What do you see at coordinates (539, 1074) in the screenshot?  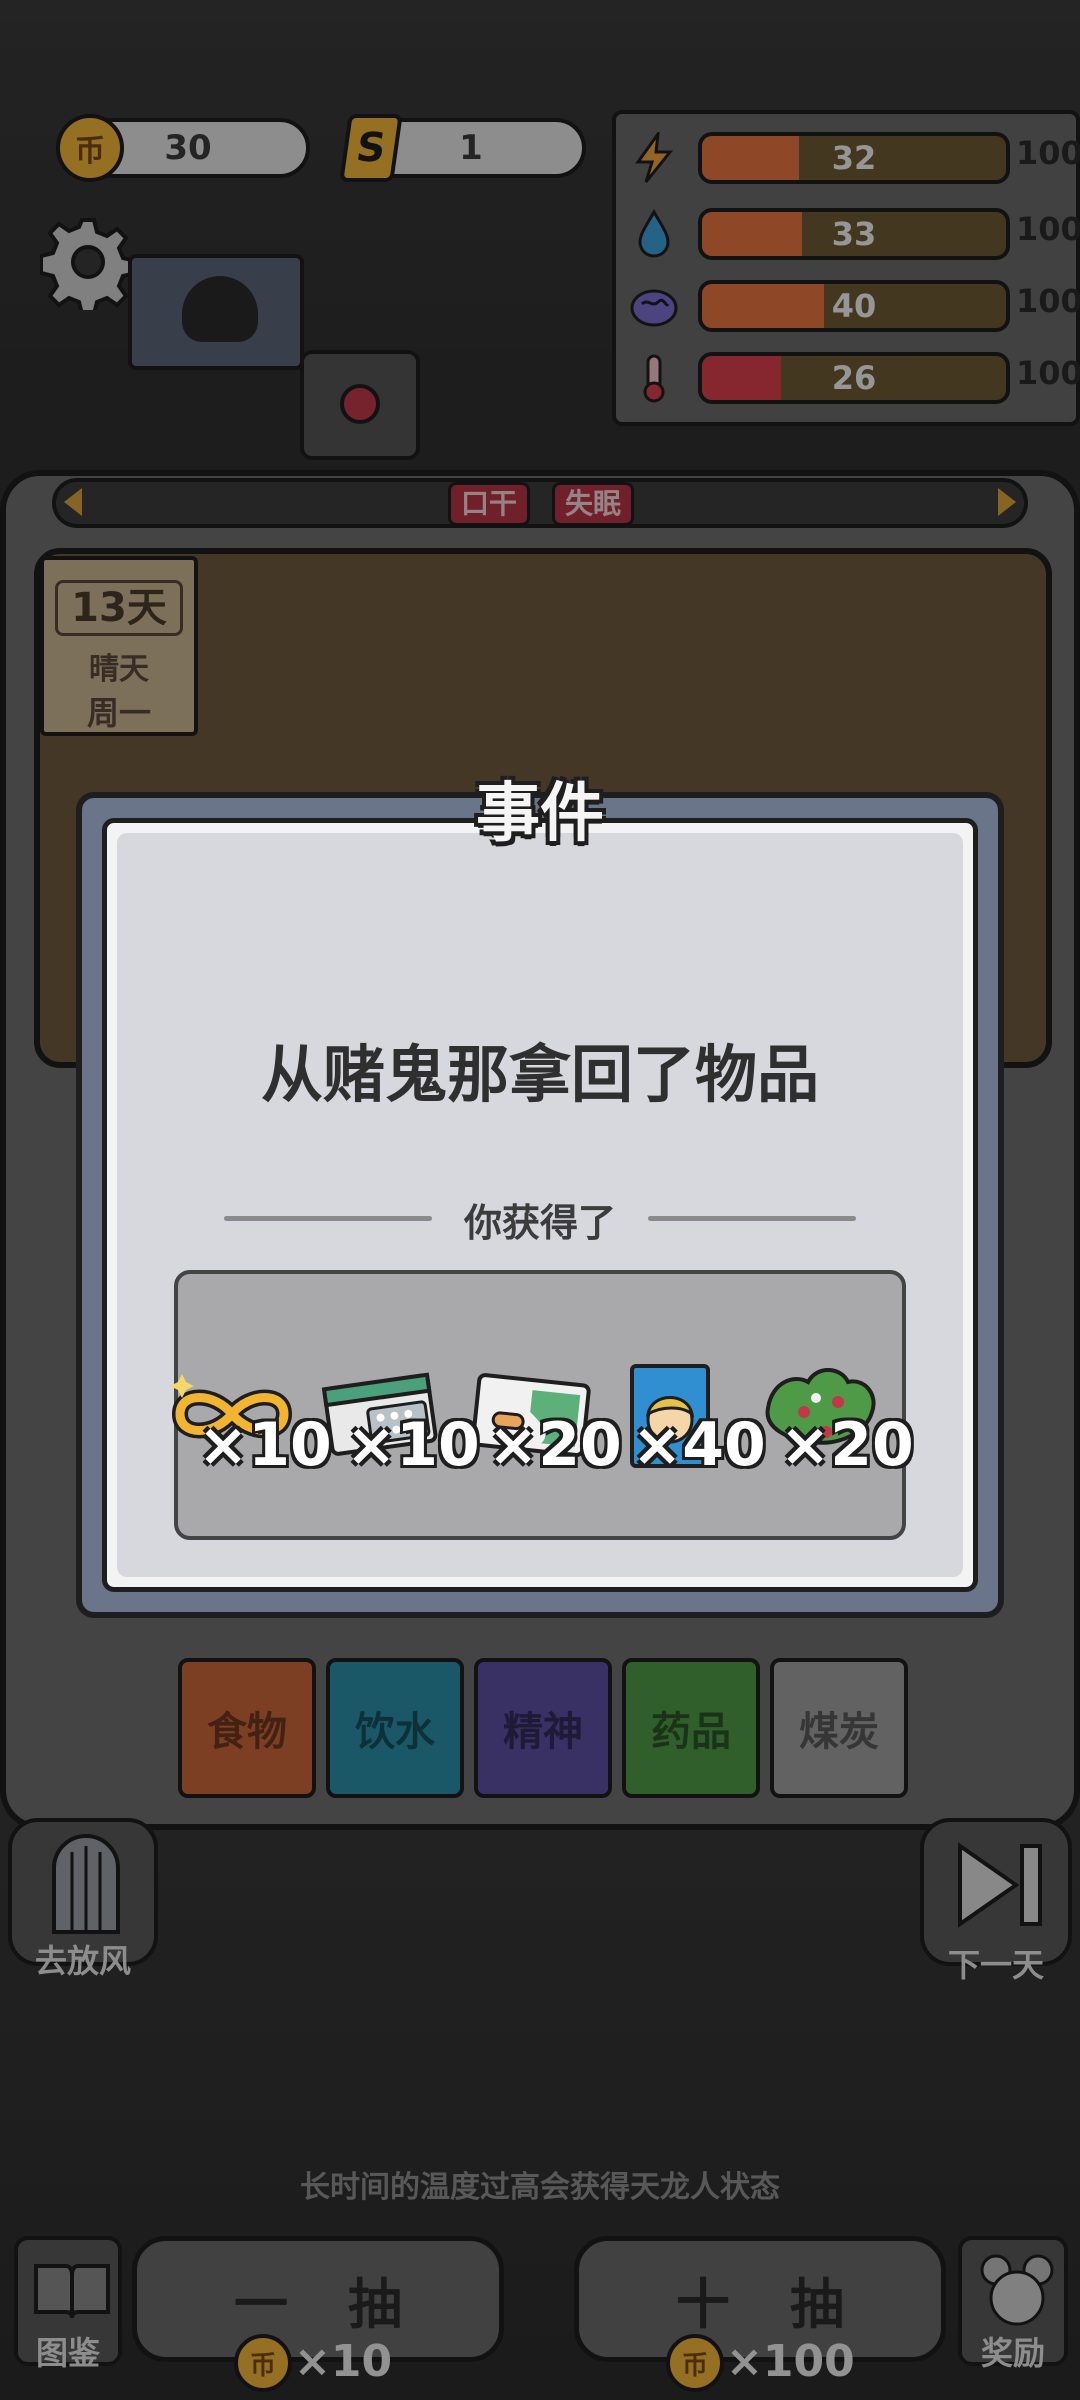 I see `event-message: 从赌鬼那拿回了物品` at bounding box center [539, 1074].